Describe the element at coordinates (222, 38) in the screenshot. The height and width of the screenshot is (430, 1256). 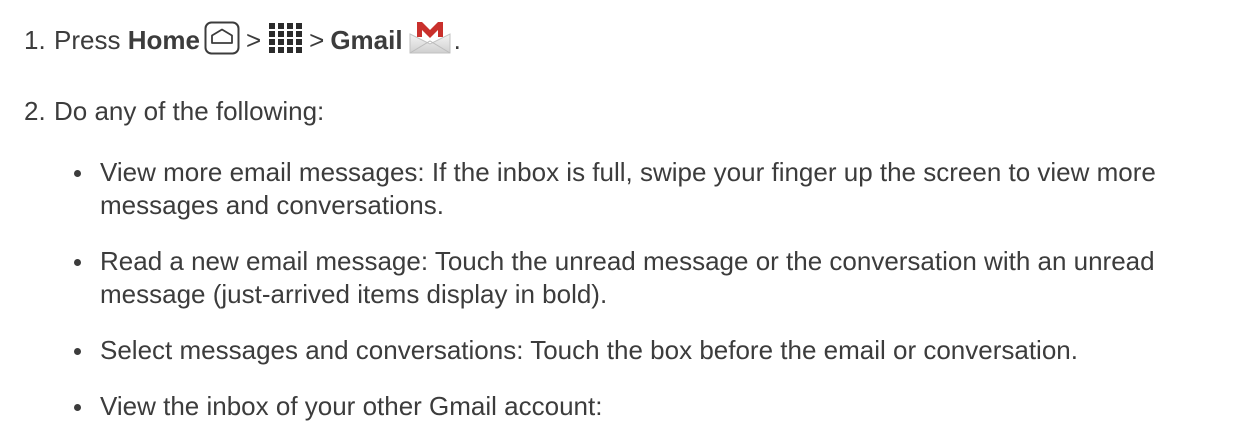
I see `home-button-icon` at that location.